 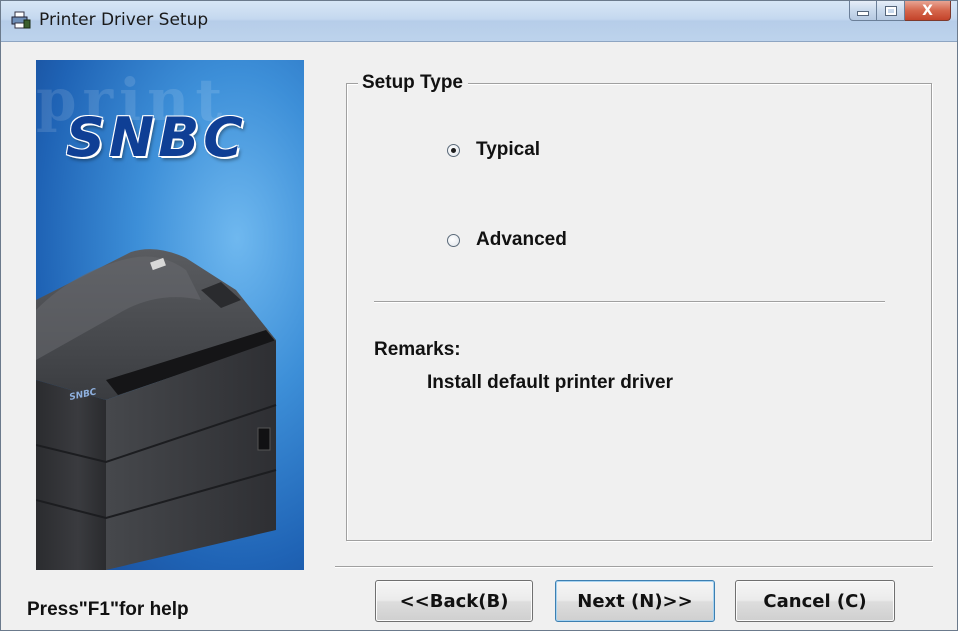 I want to click on radio-typical: Typical, so click(x=493, y=150).